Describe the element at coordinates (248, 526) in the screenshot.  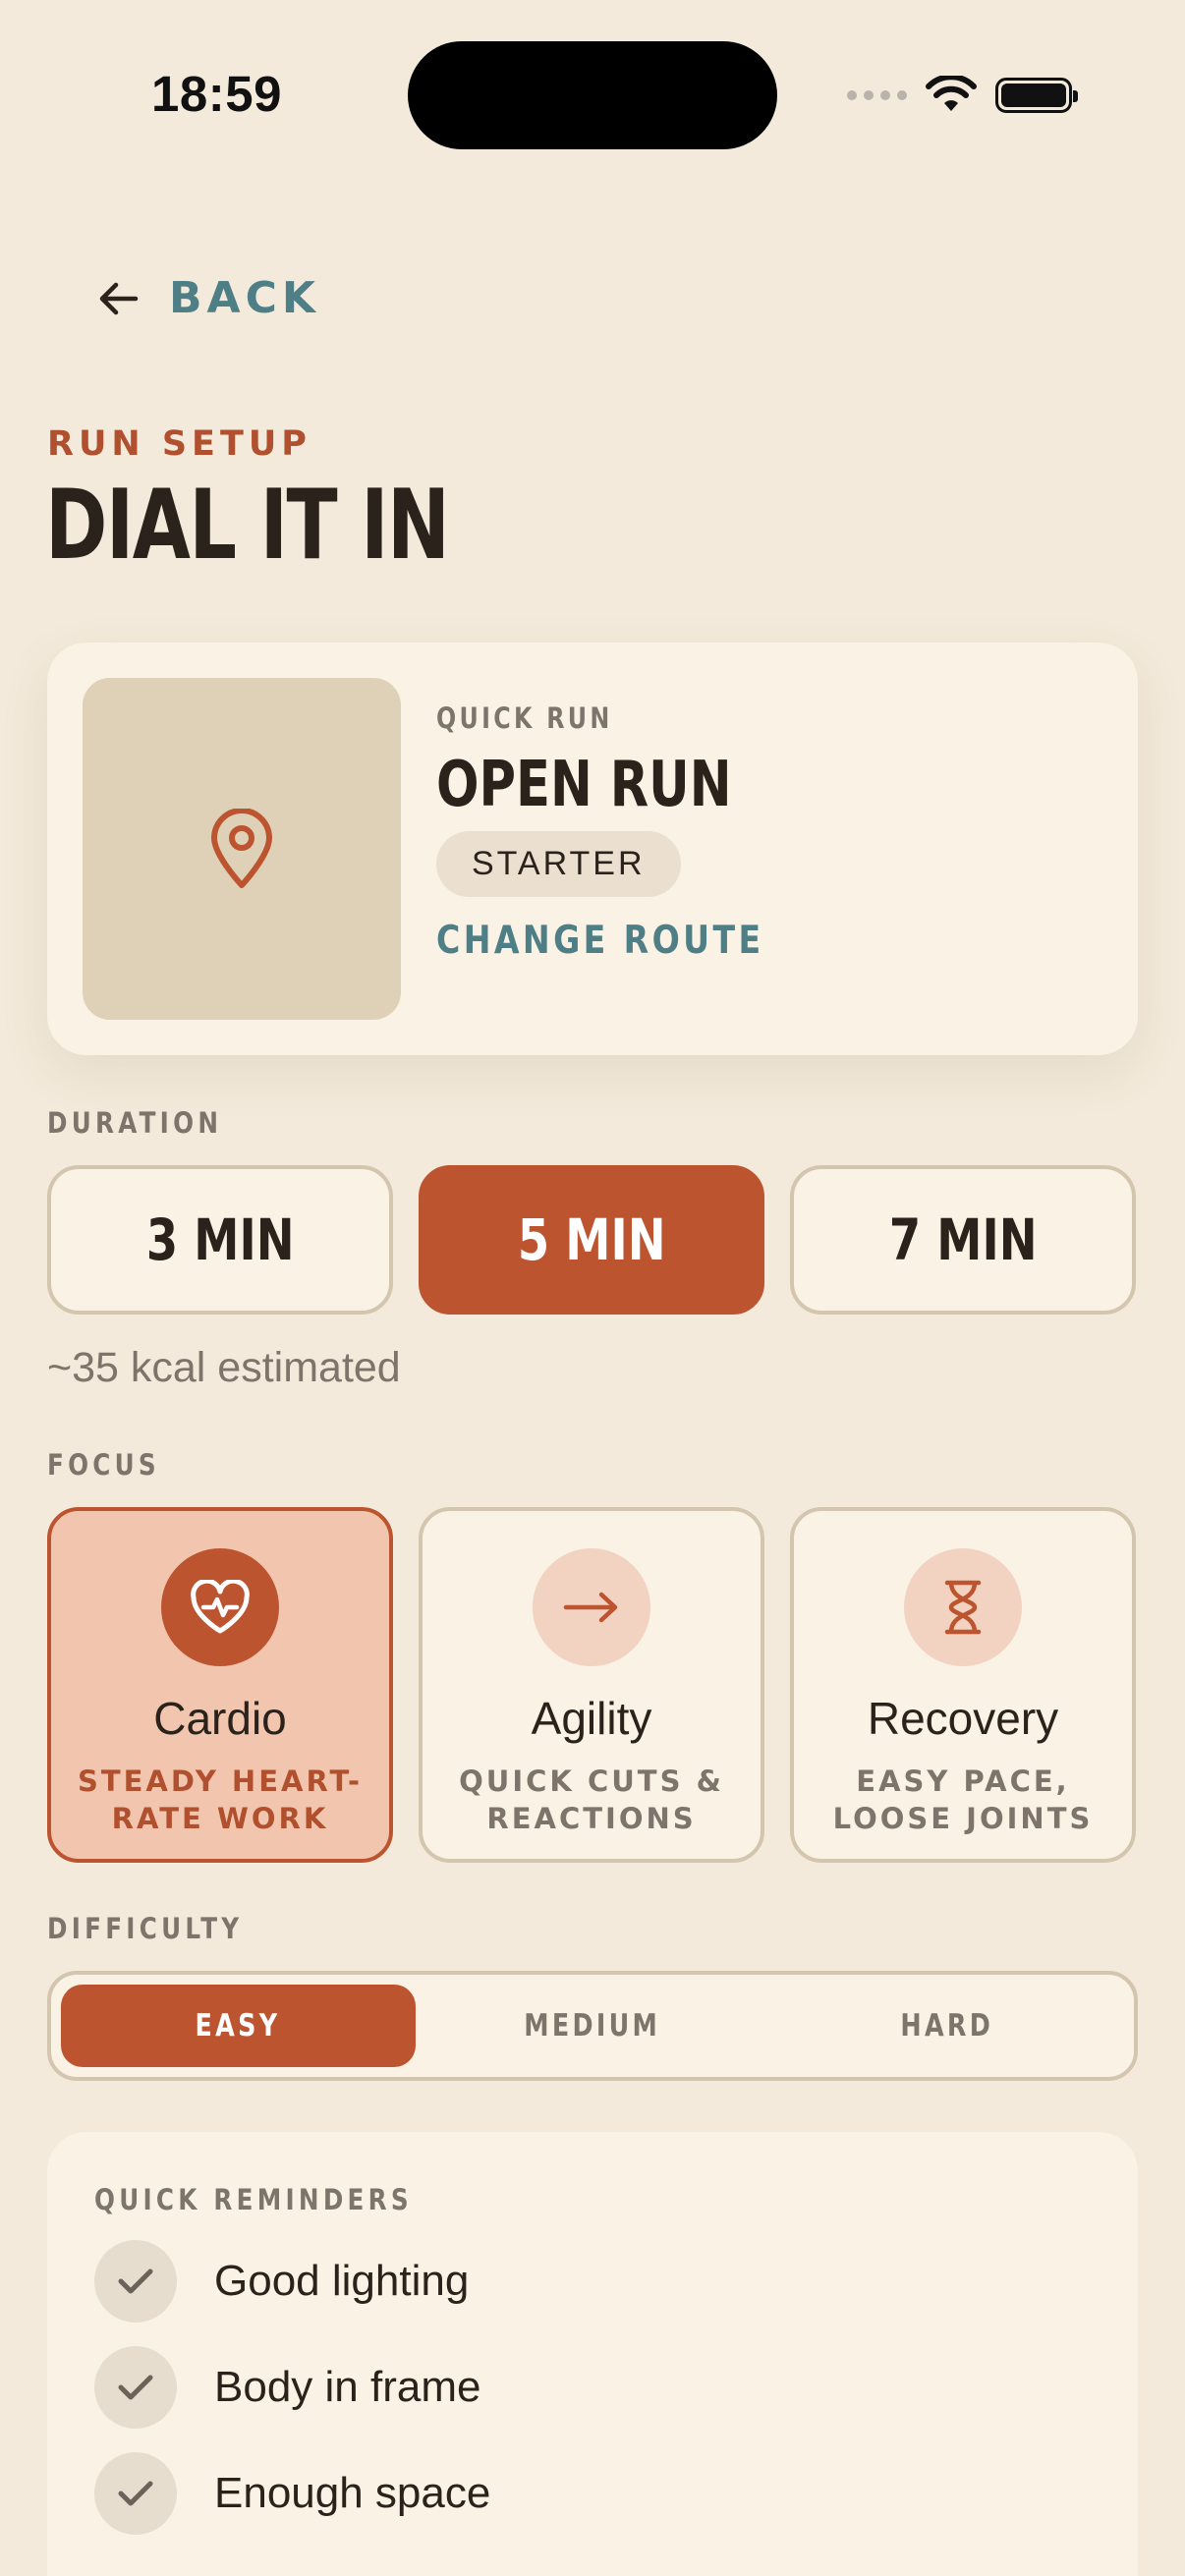
I see `page-title: DIAL IT IN` at that location.